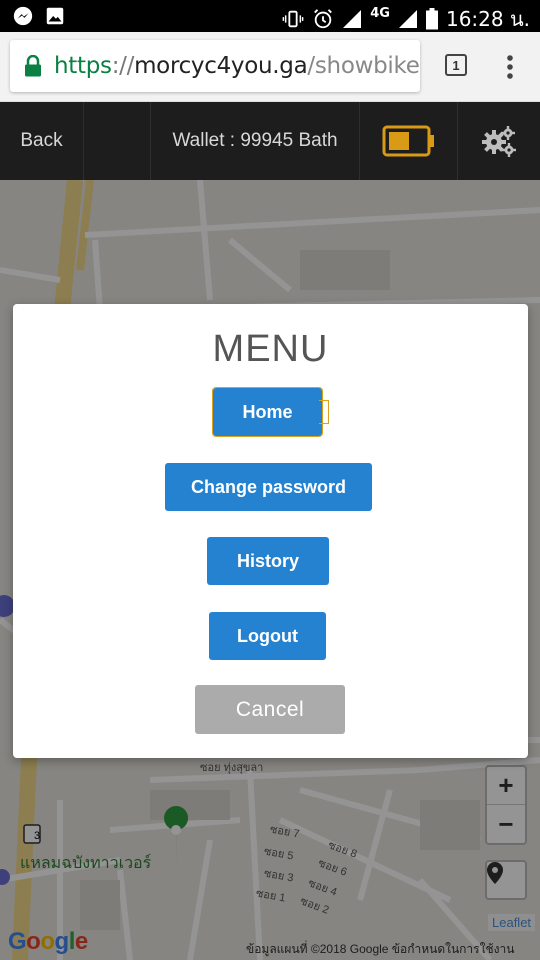 The height and width of the screenshot is (960, 540). Describe the element at coordinates (270, 709) in the screenshot. I see `cancel-button: Cancel` at that location.